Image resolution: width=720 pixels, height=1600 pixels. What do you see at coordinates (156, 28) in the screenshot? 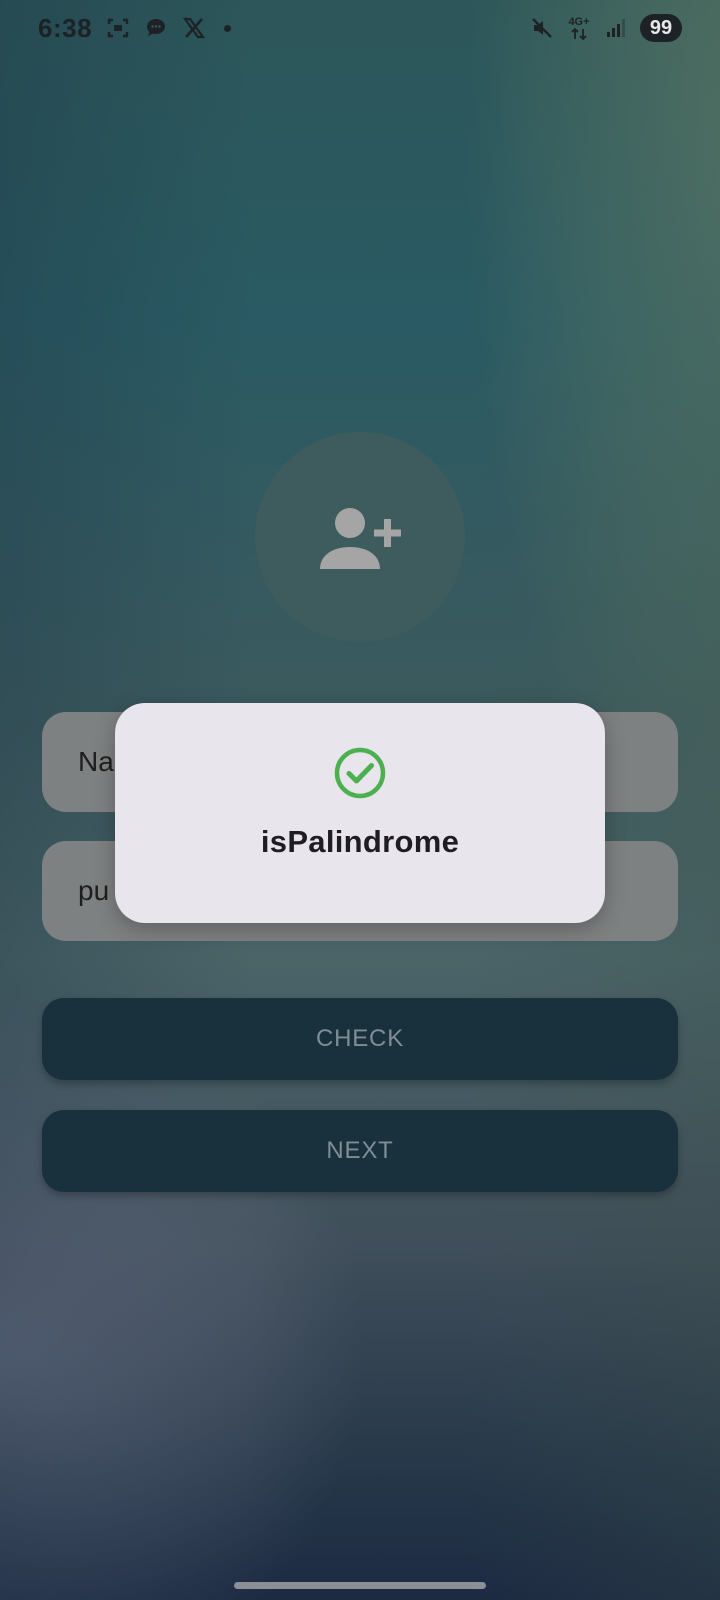
I see `chat-bubble-icon` at bounding box center [156, 28].